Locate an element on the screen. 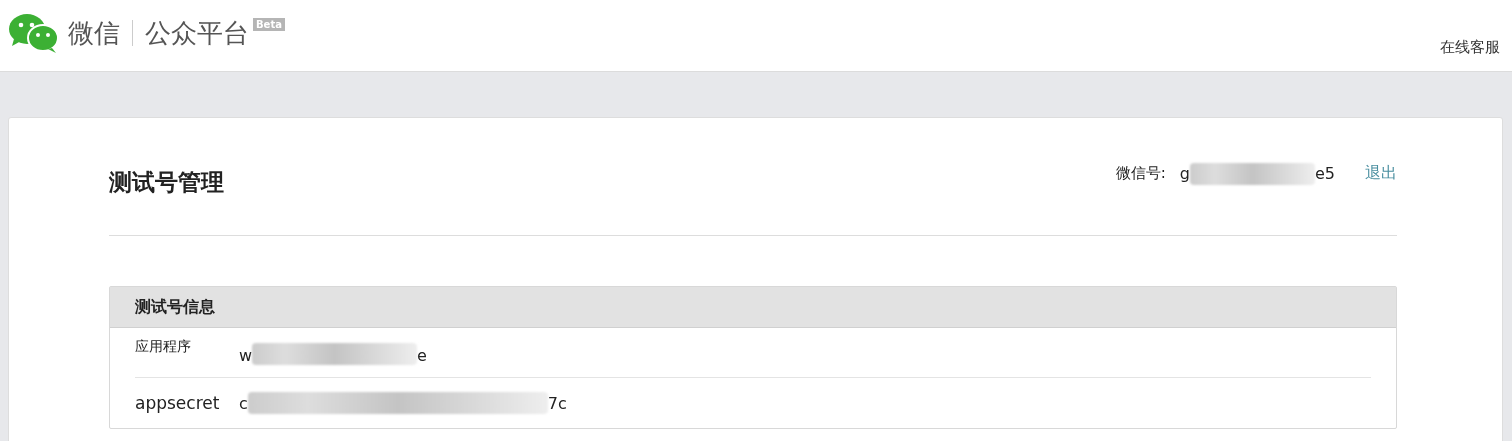 Image resolution: width=1512 pixels, height=441 pixels. chat-bubbles-icon is located at coordinates (34, 33).